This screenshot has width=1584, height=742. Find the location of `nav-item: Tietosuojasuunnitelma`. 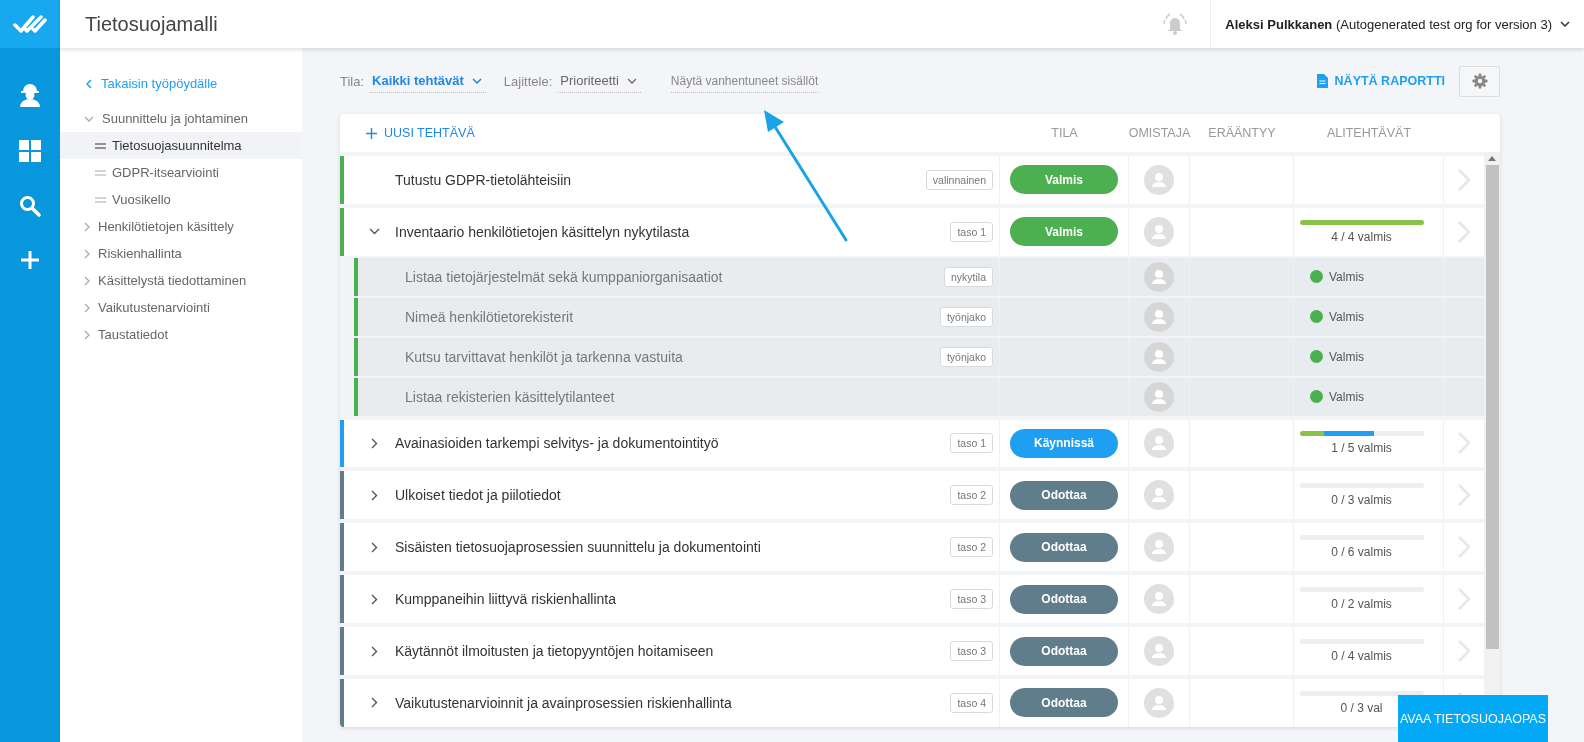

nav-item: Tietosuojasuunnitelma is located at coordinates (181, 145).